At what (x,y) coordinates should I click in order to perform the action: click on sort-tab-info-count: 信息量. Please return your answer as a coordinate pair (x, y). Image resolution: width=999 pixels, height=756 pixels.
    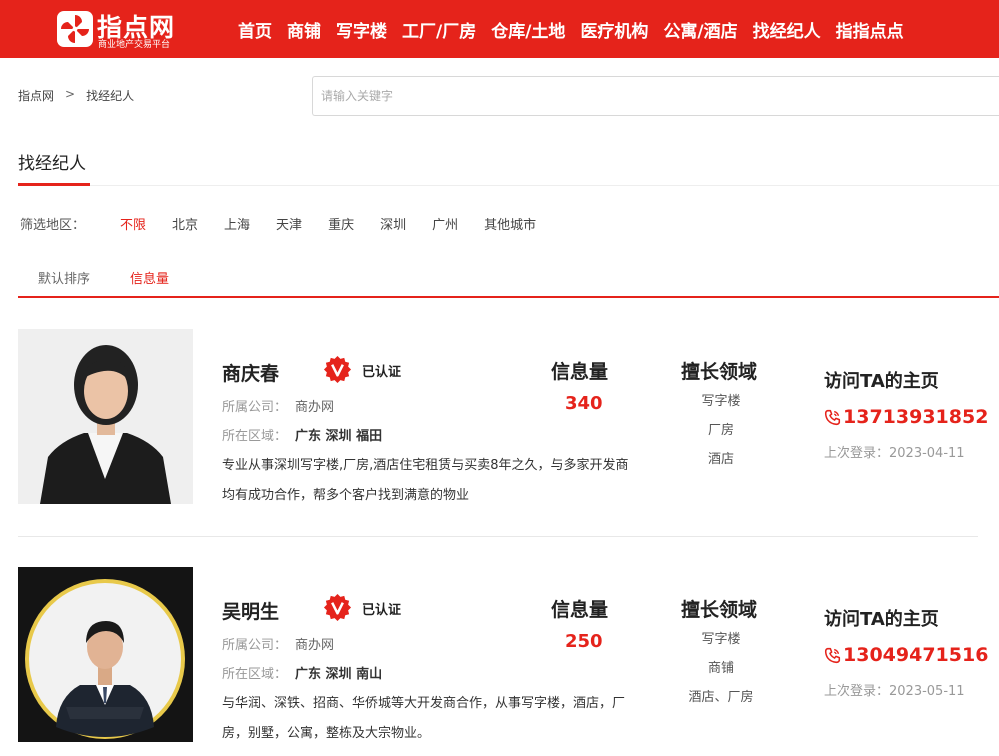
    Looking at the image, I should click on (149, 277).